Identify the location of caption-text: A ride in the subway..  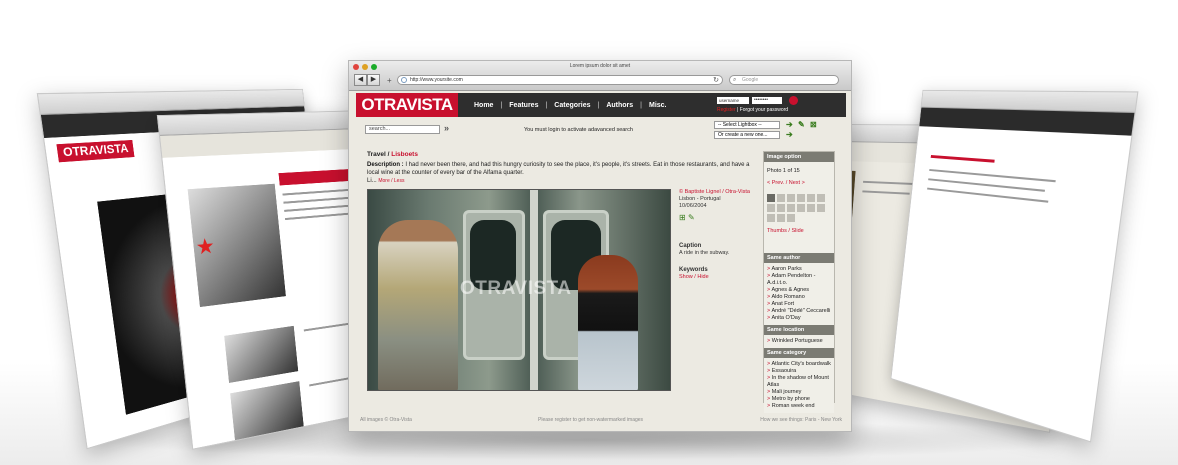
(704, 253).